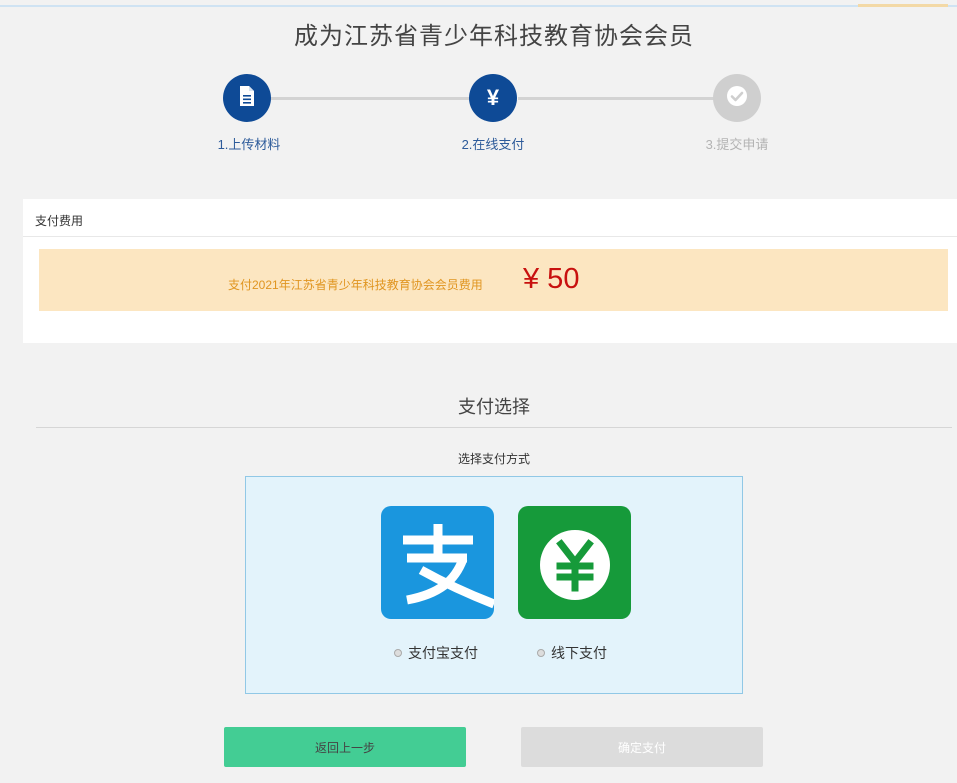 The height and width of the screenshot is (783, 957). Describe the element at coordinates (737, 144) in the screenshot. I see `step-3-label: 3.提交申请` at that location.